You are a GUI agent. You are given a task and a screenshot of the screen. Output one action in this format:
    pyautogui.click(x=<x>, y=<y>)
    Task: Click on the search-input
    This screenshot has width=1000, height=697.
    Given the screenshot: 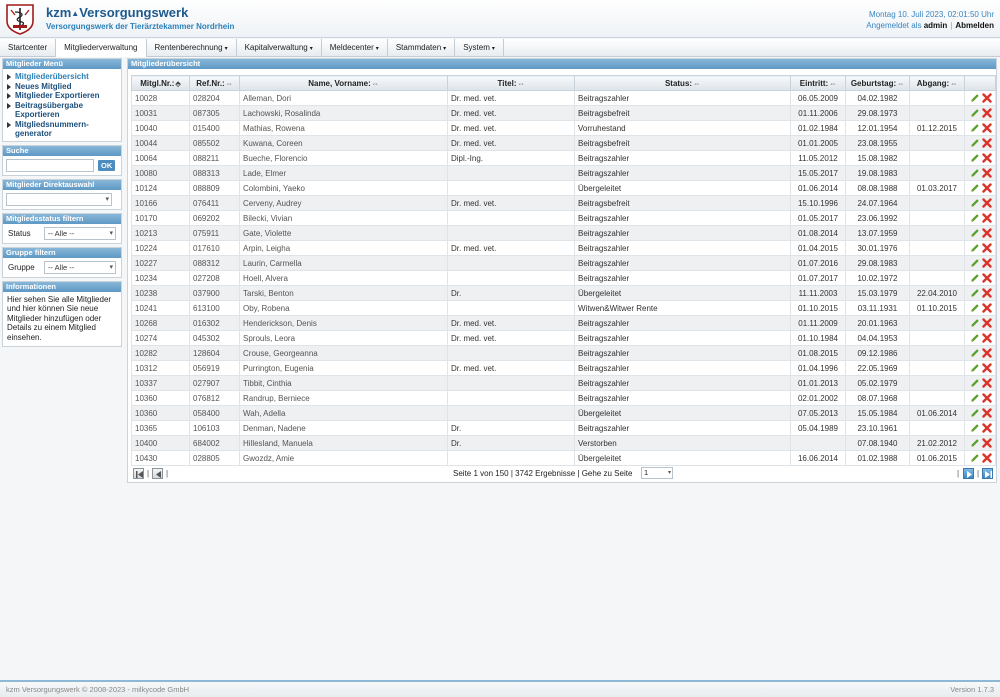 What is the action you would take?
    pyautogui.click(x=50, y=165)
    